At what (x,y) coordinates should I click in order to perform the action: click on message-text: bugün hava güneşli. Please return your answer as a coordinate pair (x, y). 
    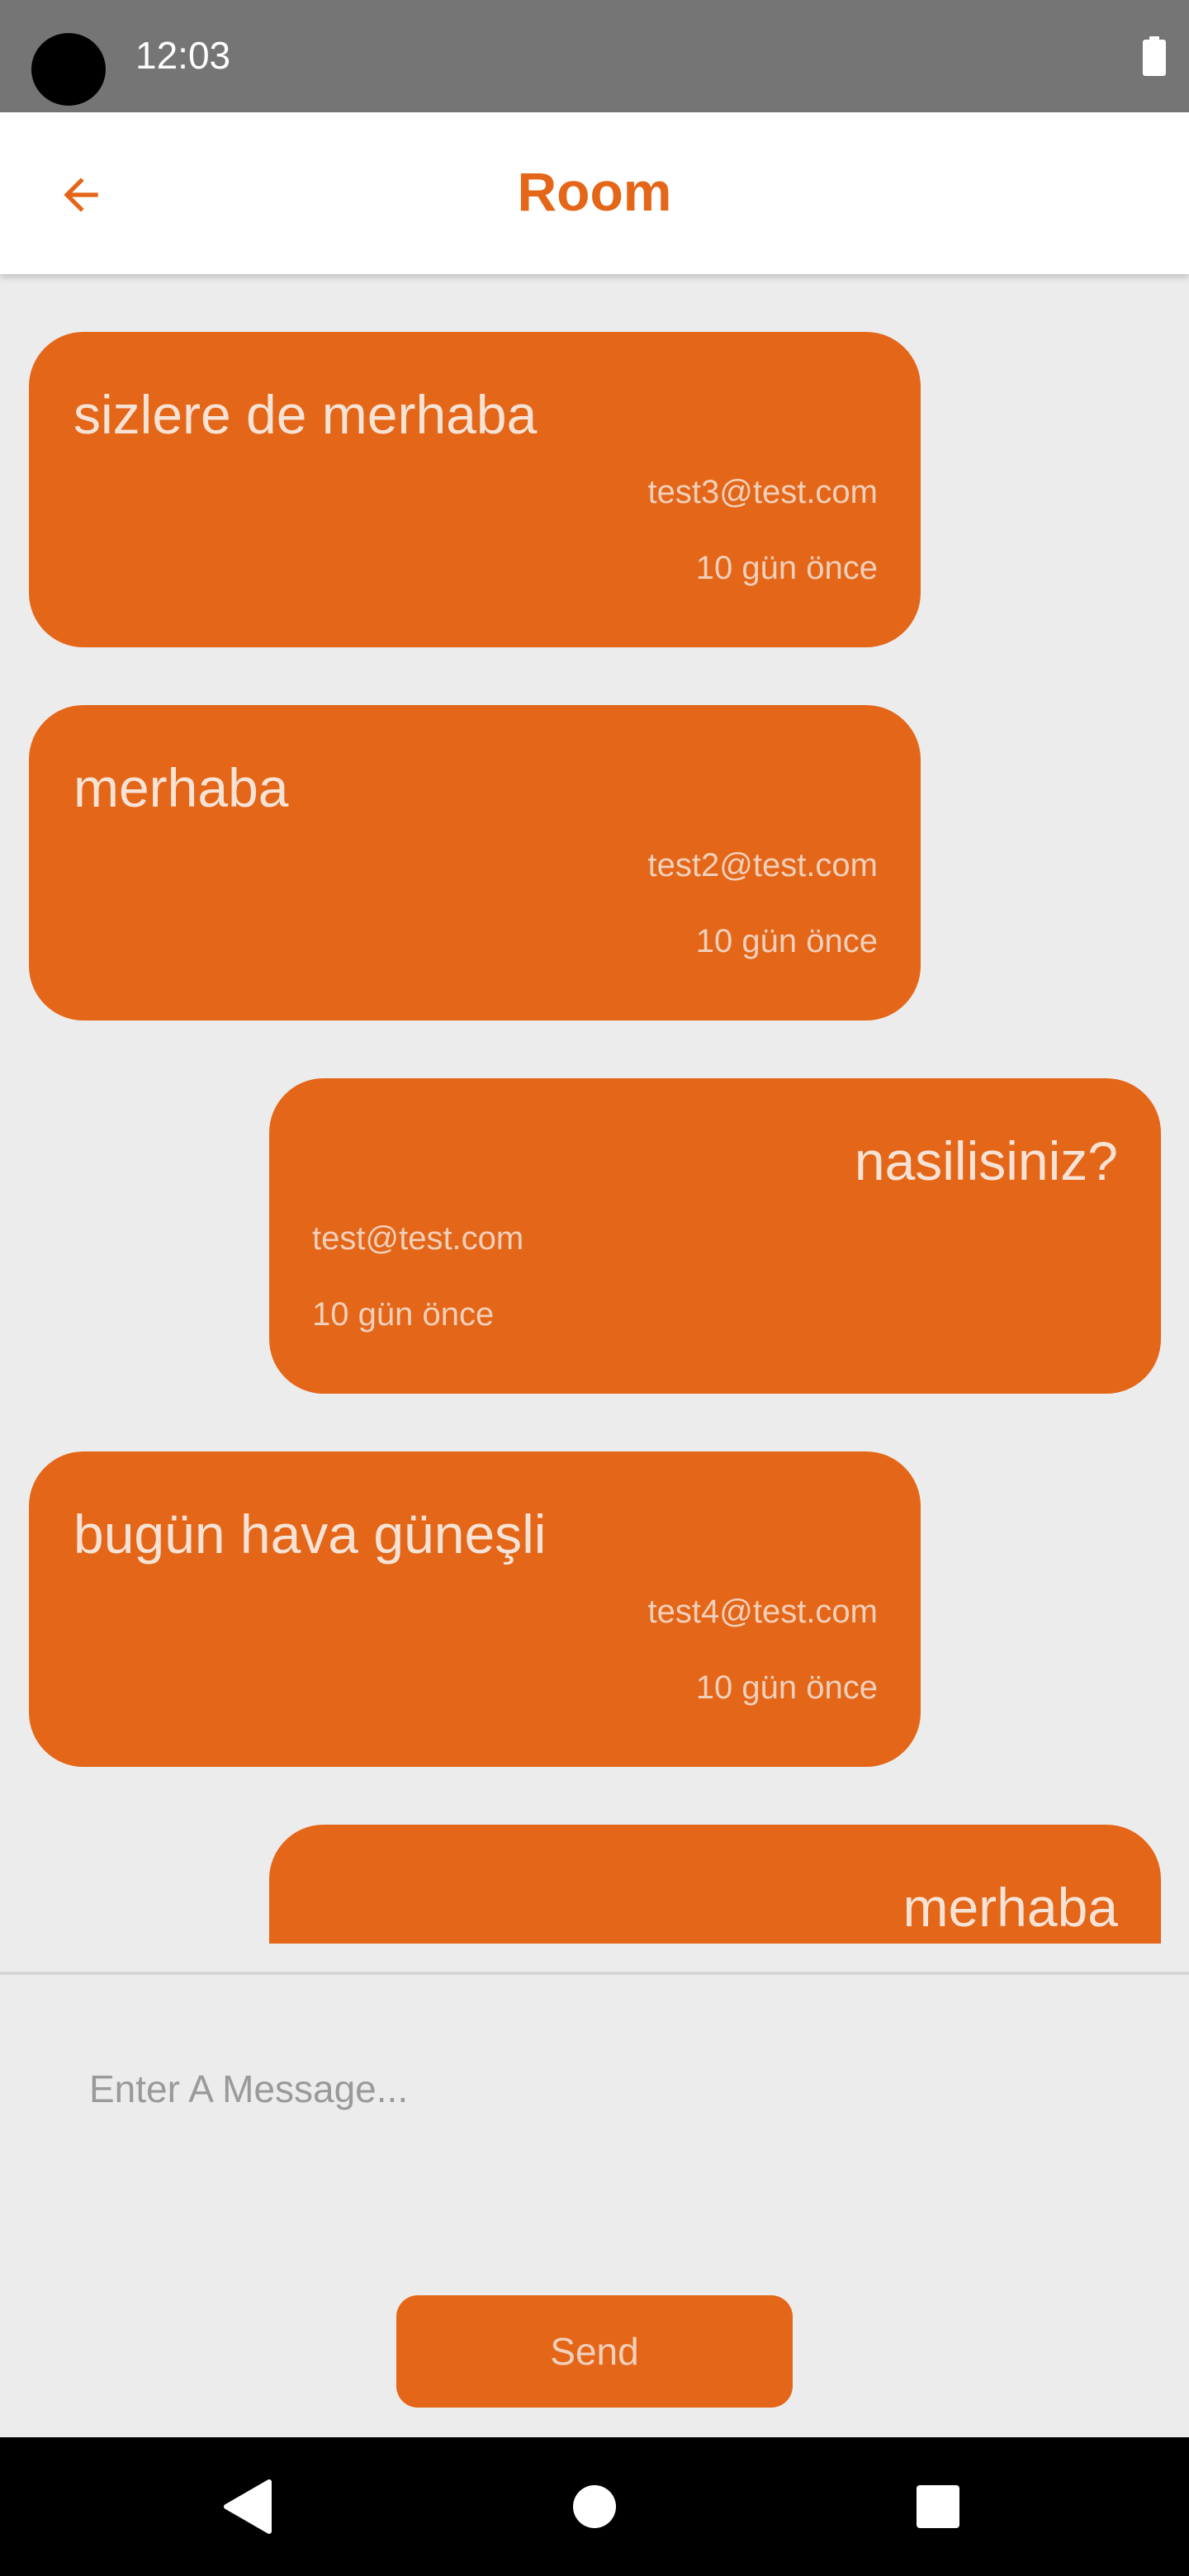
    Looking at the image, I should click on (310, 1534).